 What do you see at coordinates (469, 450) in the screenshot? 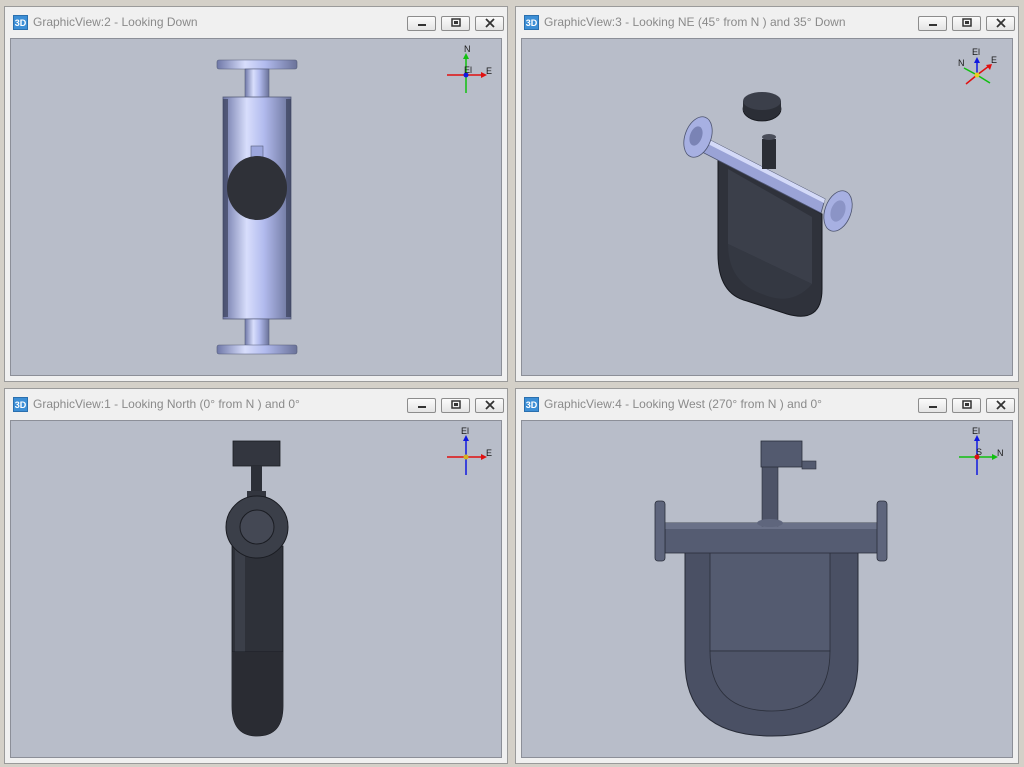
I see `axis-triad: El E` at bounding box center [469, 450].